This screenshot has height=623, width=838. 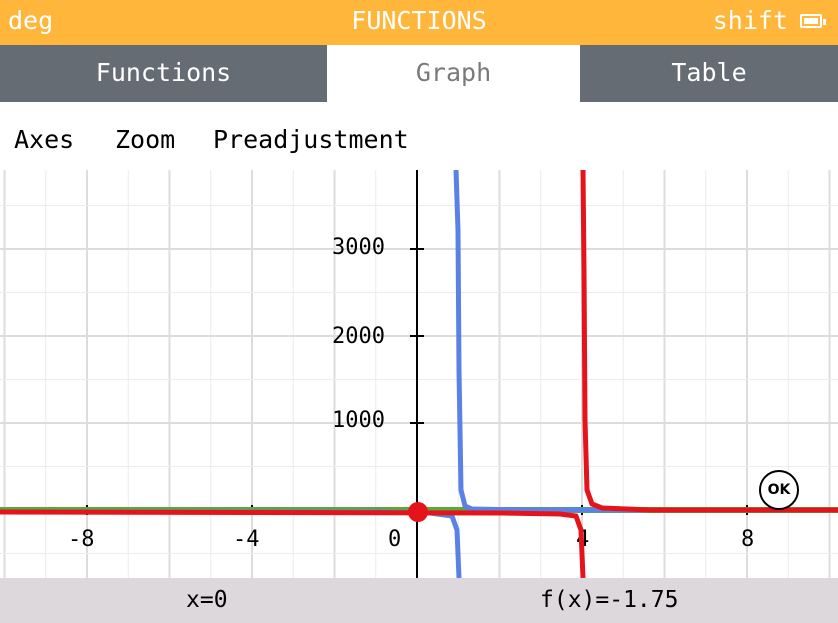 I want to click on battery-icon, so click(x=813, y=21).